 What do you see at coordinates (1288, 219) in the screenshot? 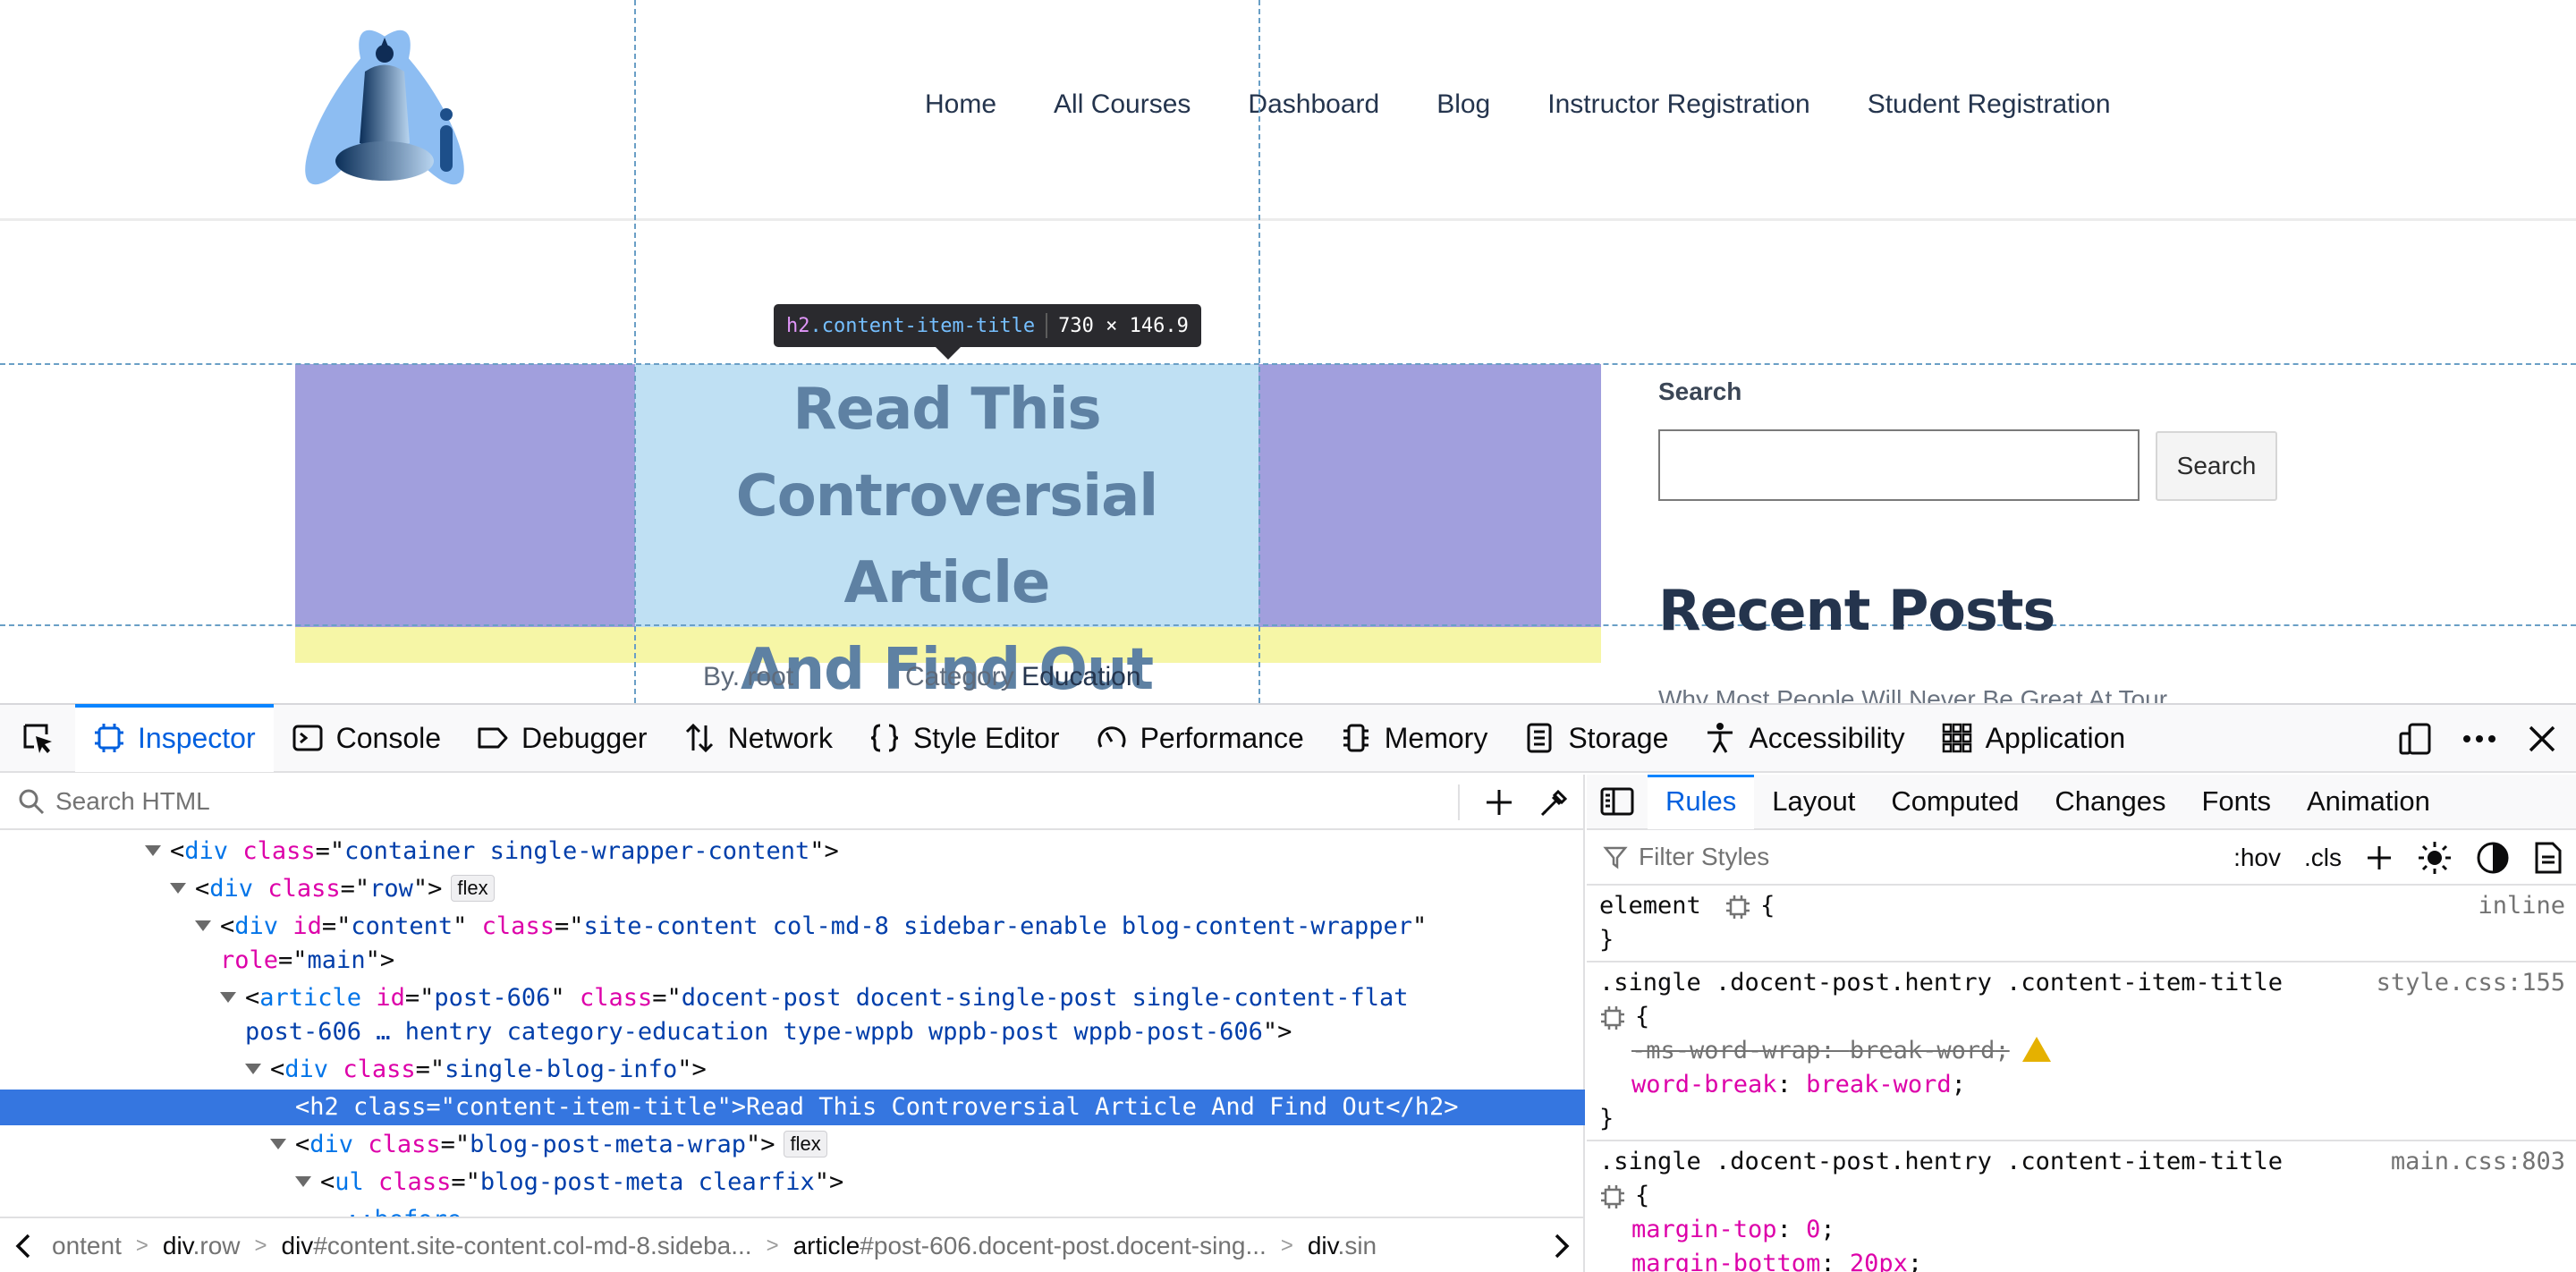
I see `header-divider` at bounding box center [1288, 219].